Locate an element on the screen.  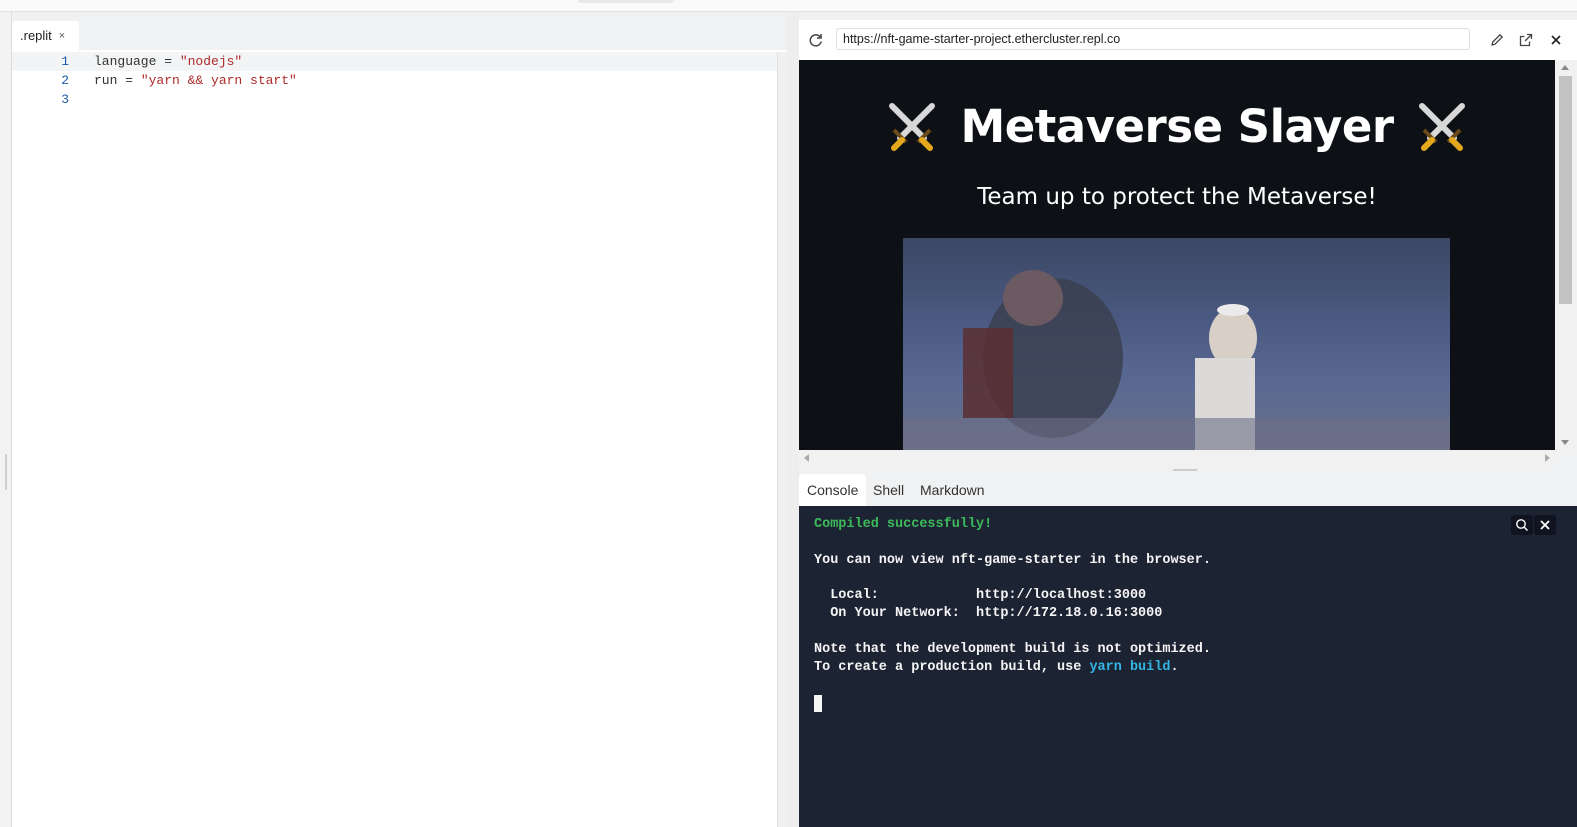
resize-grip is located at coordinates (6, 472).